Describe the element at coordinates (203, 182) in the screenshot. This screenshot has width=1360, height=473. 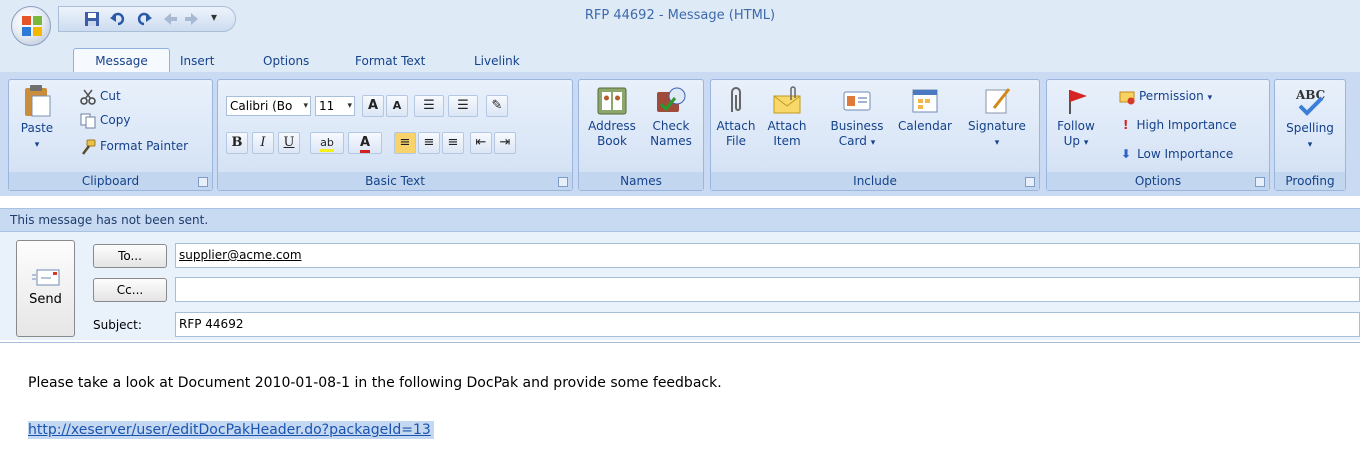
I see `clipboard-dialog-launcher` at that location.